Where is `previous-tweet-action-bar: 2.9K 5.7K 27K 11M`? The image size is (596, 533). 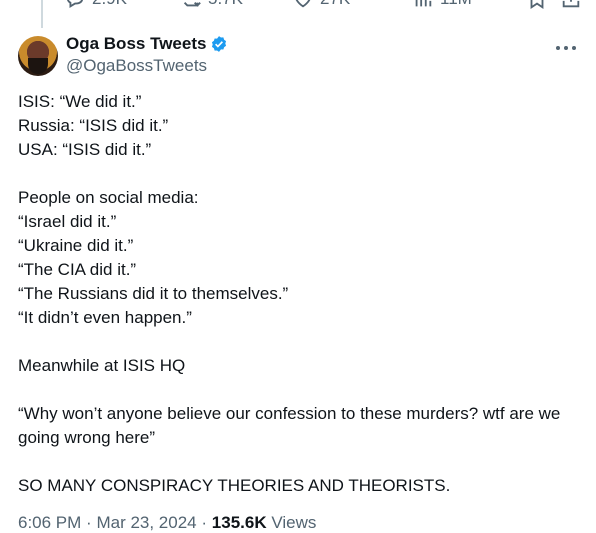
previous-tweet-action-bar: 2.9K 5.7K 27K 11M is located at coordinates (328, 6).